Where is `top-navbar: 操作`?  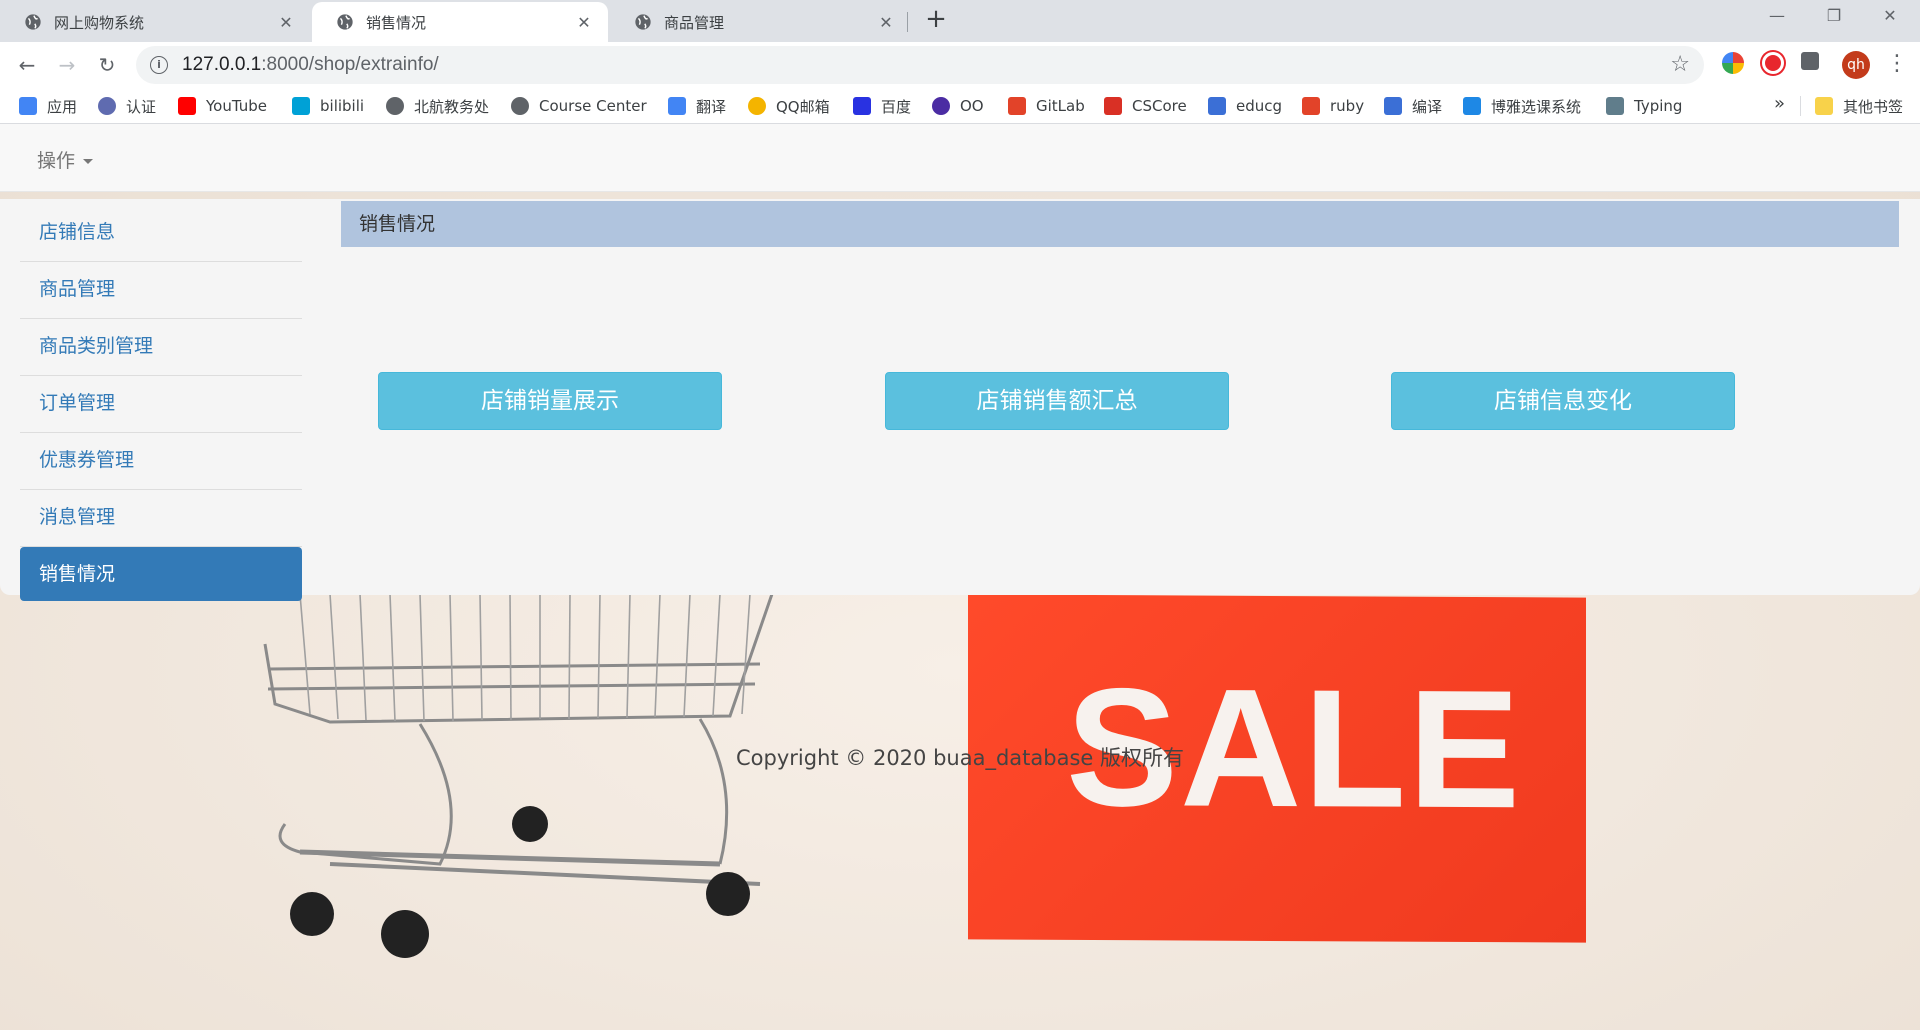
top-navbar: 操作 is located at coordinates (960, 158).